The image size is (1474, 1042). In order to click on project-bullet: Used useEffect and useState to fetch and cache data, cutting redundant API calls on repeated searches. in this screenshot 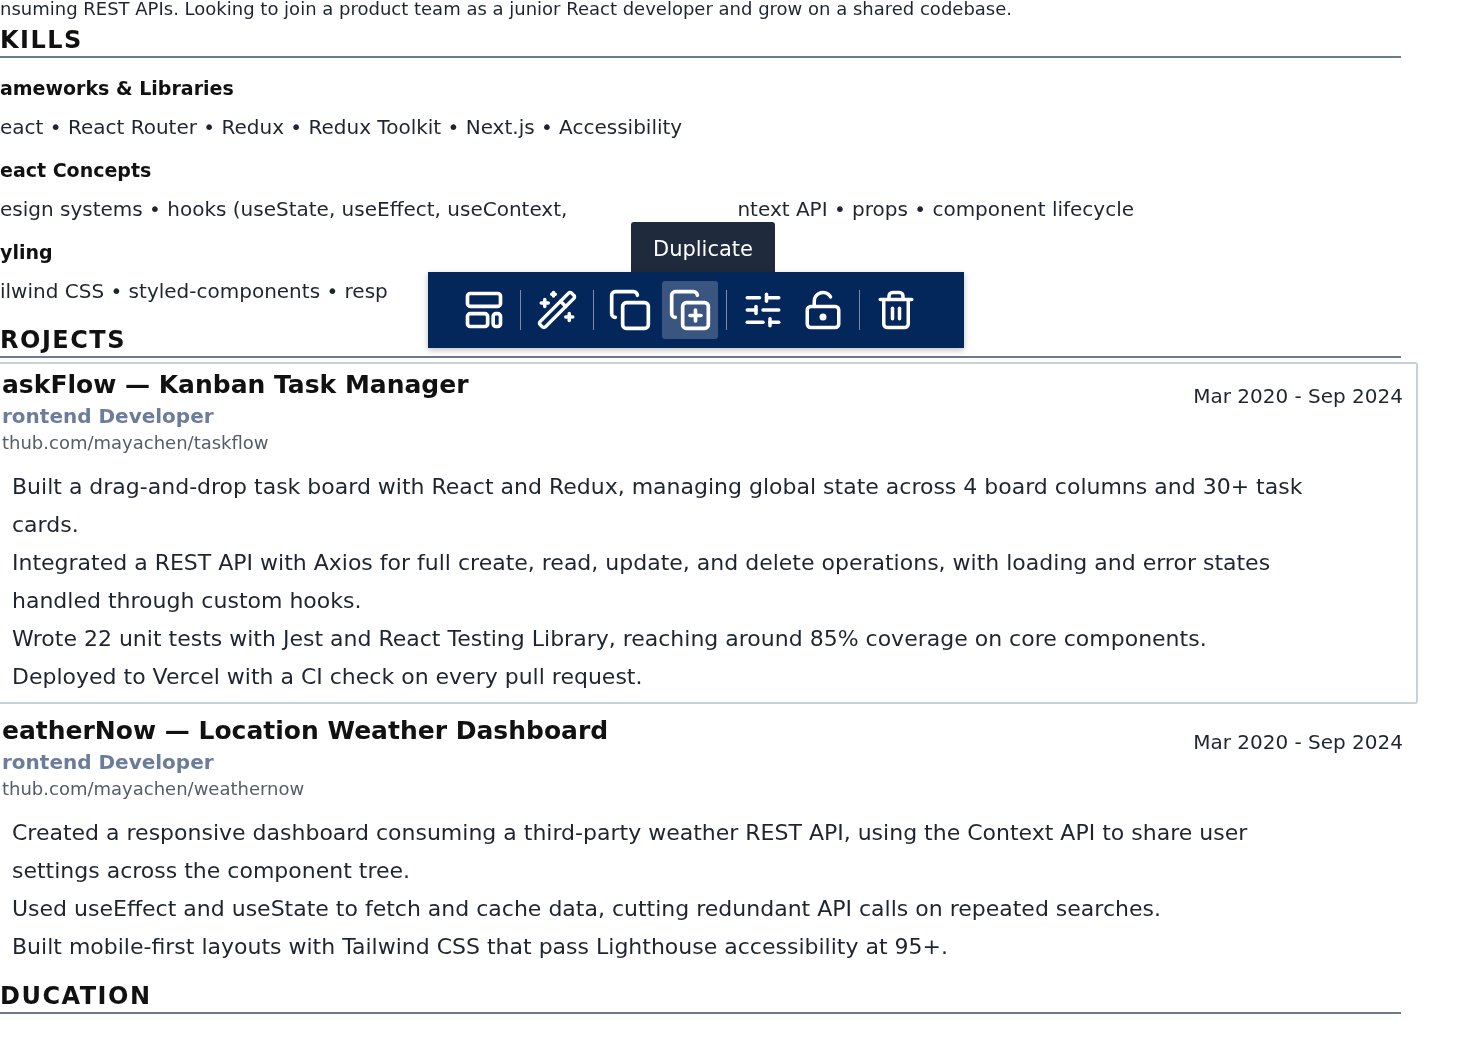, I will do `click(586, 909)`.